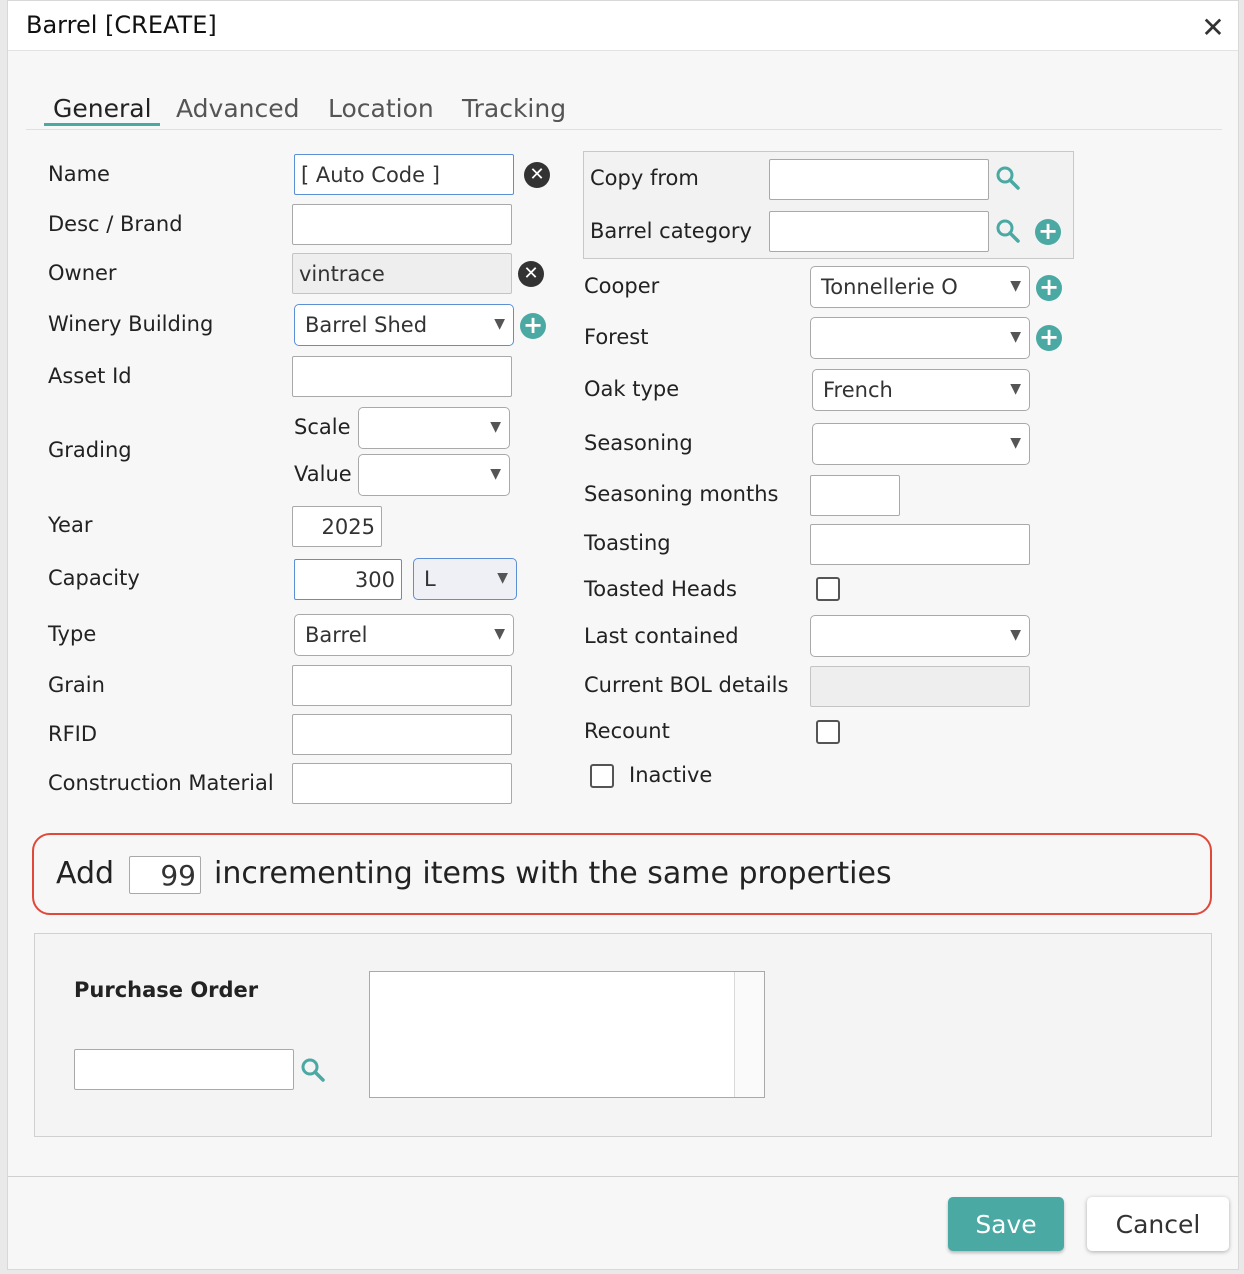 The width and height of the screenshot is (1244, 1274). Describe the element at coordinates (921, 444) in the screenshot. I see `seasoning-select: ▼` at that location.